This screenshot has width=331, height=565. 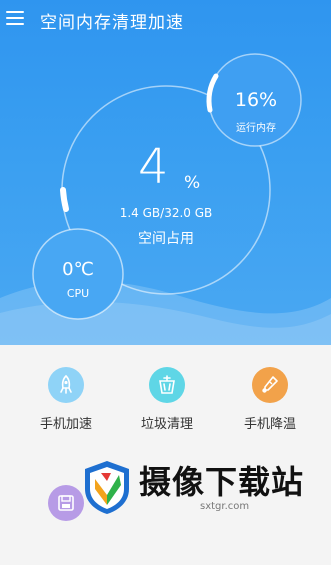 I want to click on storage-detail: 1.4 GB/32.0 GB, so click(x=166, y=213).